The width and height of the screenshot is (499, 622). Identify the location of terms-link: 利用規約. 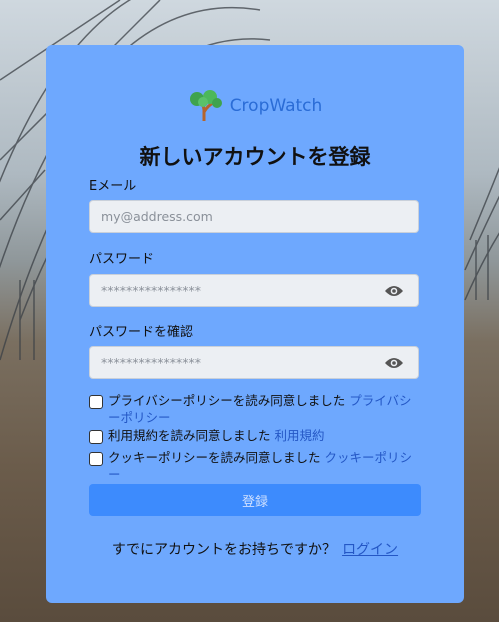
(300, 435).